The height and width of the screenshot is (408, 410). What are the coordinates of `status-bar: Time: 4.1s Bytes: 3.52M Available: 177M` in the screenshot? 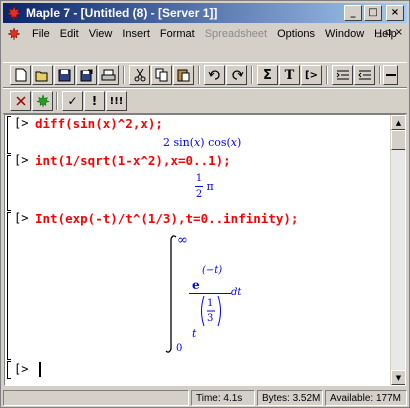 It's located at (205, 398).